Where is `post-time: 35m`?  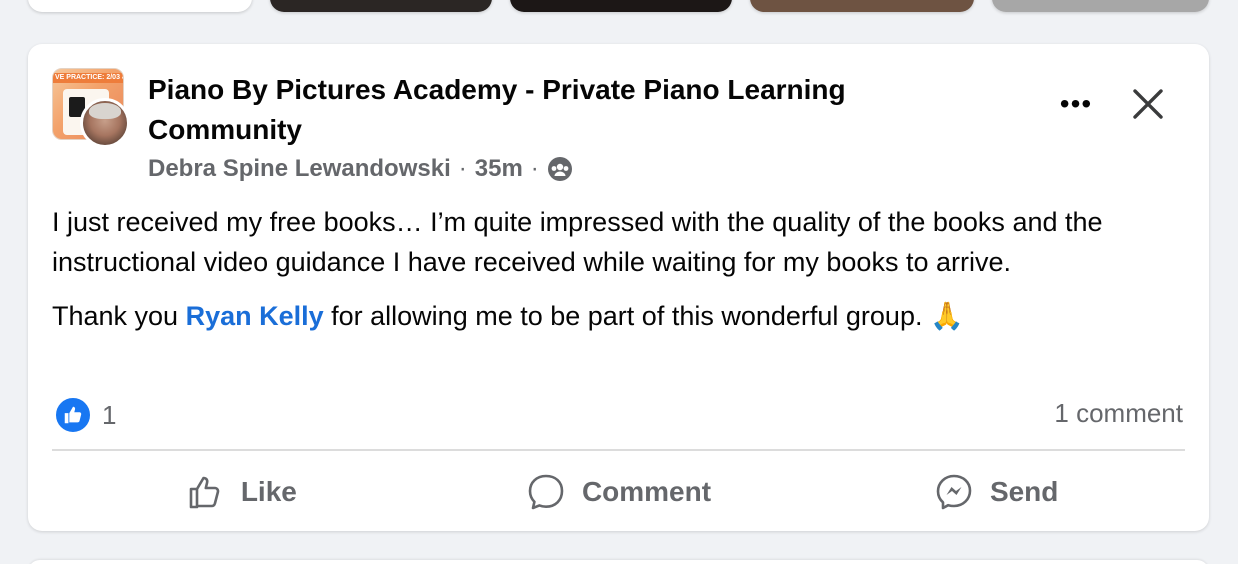 post-time: 35m is located at coordinates (499, 169).